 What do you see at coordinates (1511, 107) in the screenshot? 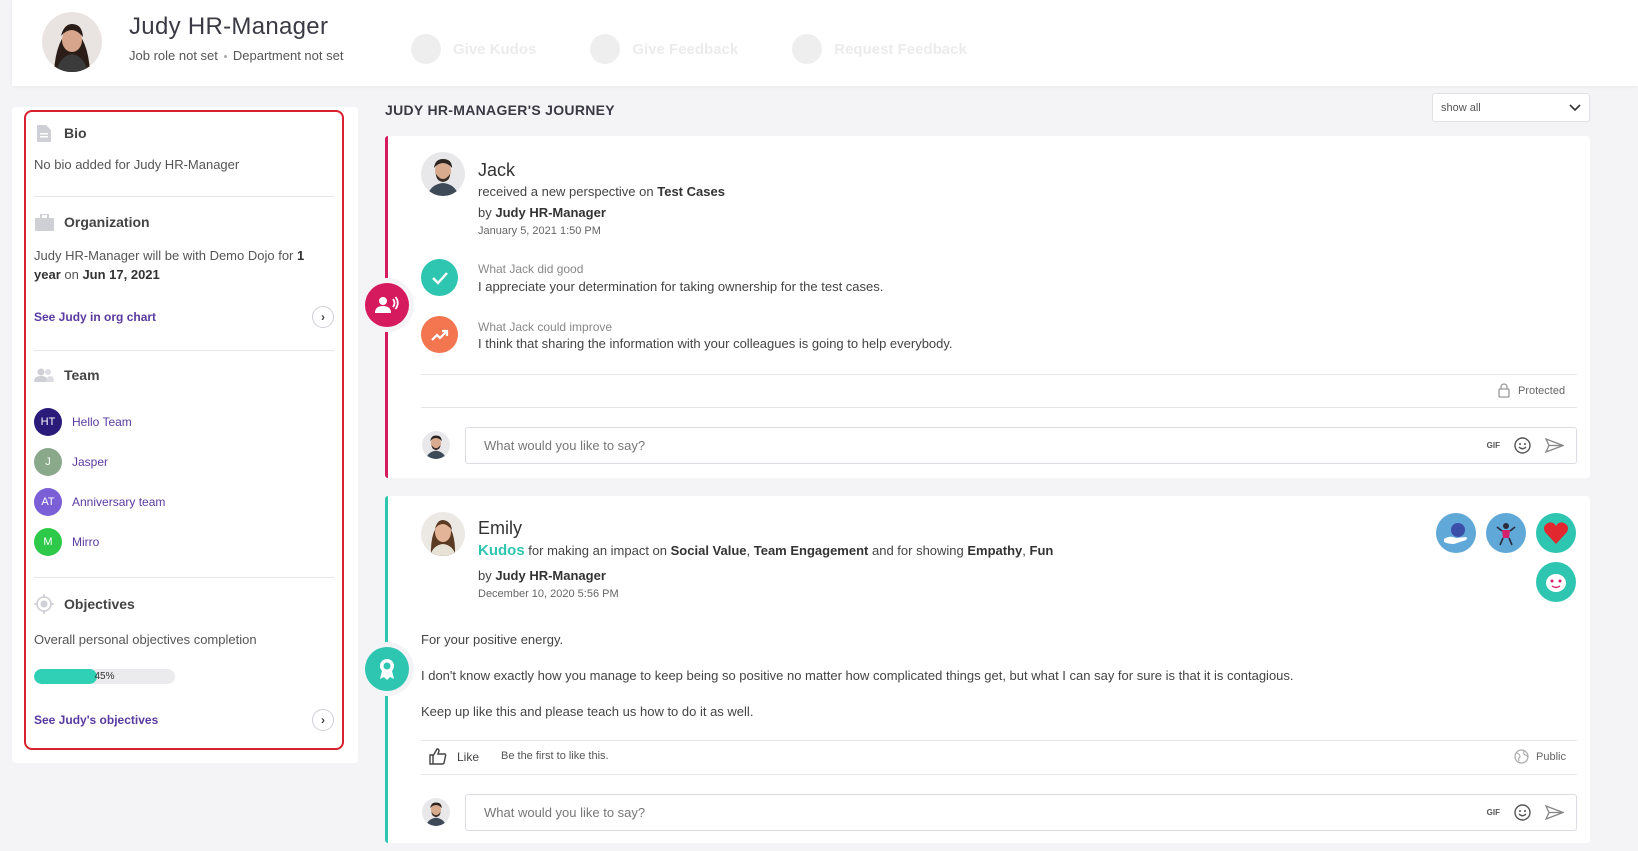
I see `journey-filter-select: show all` at bounding box center [1511, 107].